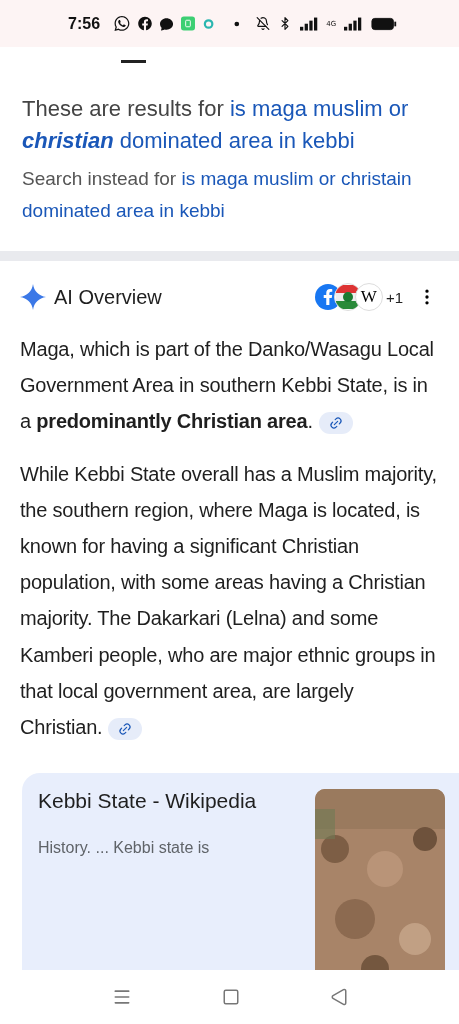  What do you see at coordinates (166, 23) in the screenshot?
I see `message-icon` at bounding box center [166, 23].